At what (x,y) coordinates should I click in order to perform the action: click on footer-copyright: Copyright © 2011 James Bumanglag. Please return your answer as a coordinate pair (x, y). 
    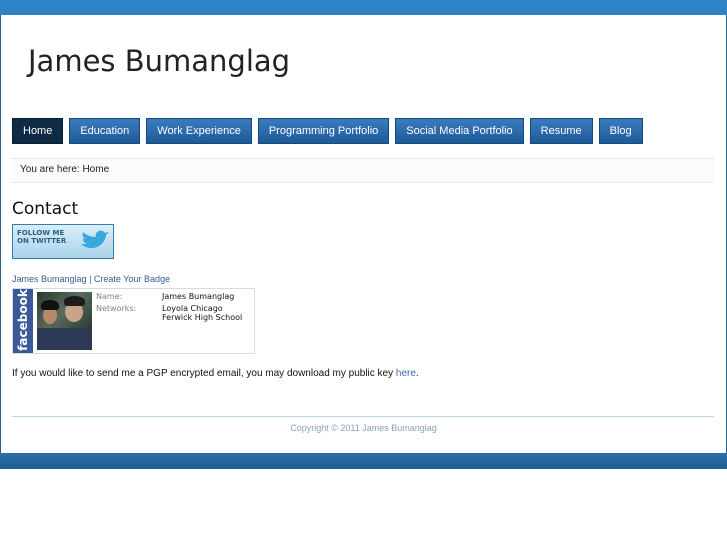
    Looking at the image, I should click on (363, 428).